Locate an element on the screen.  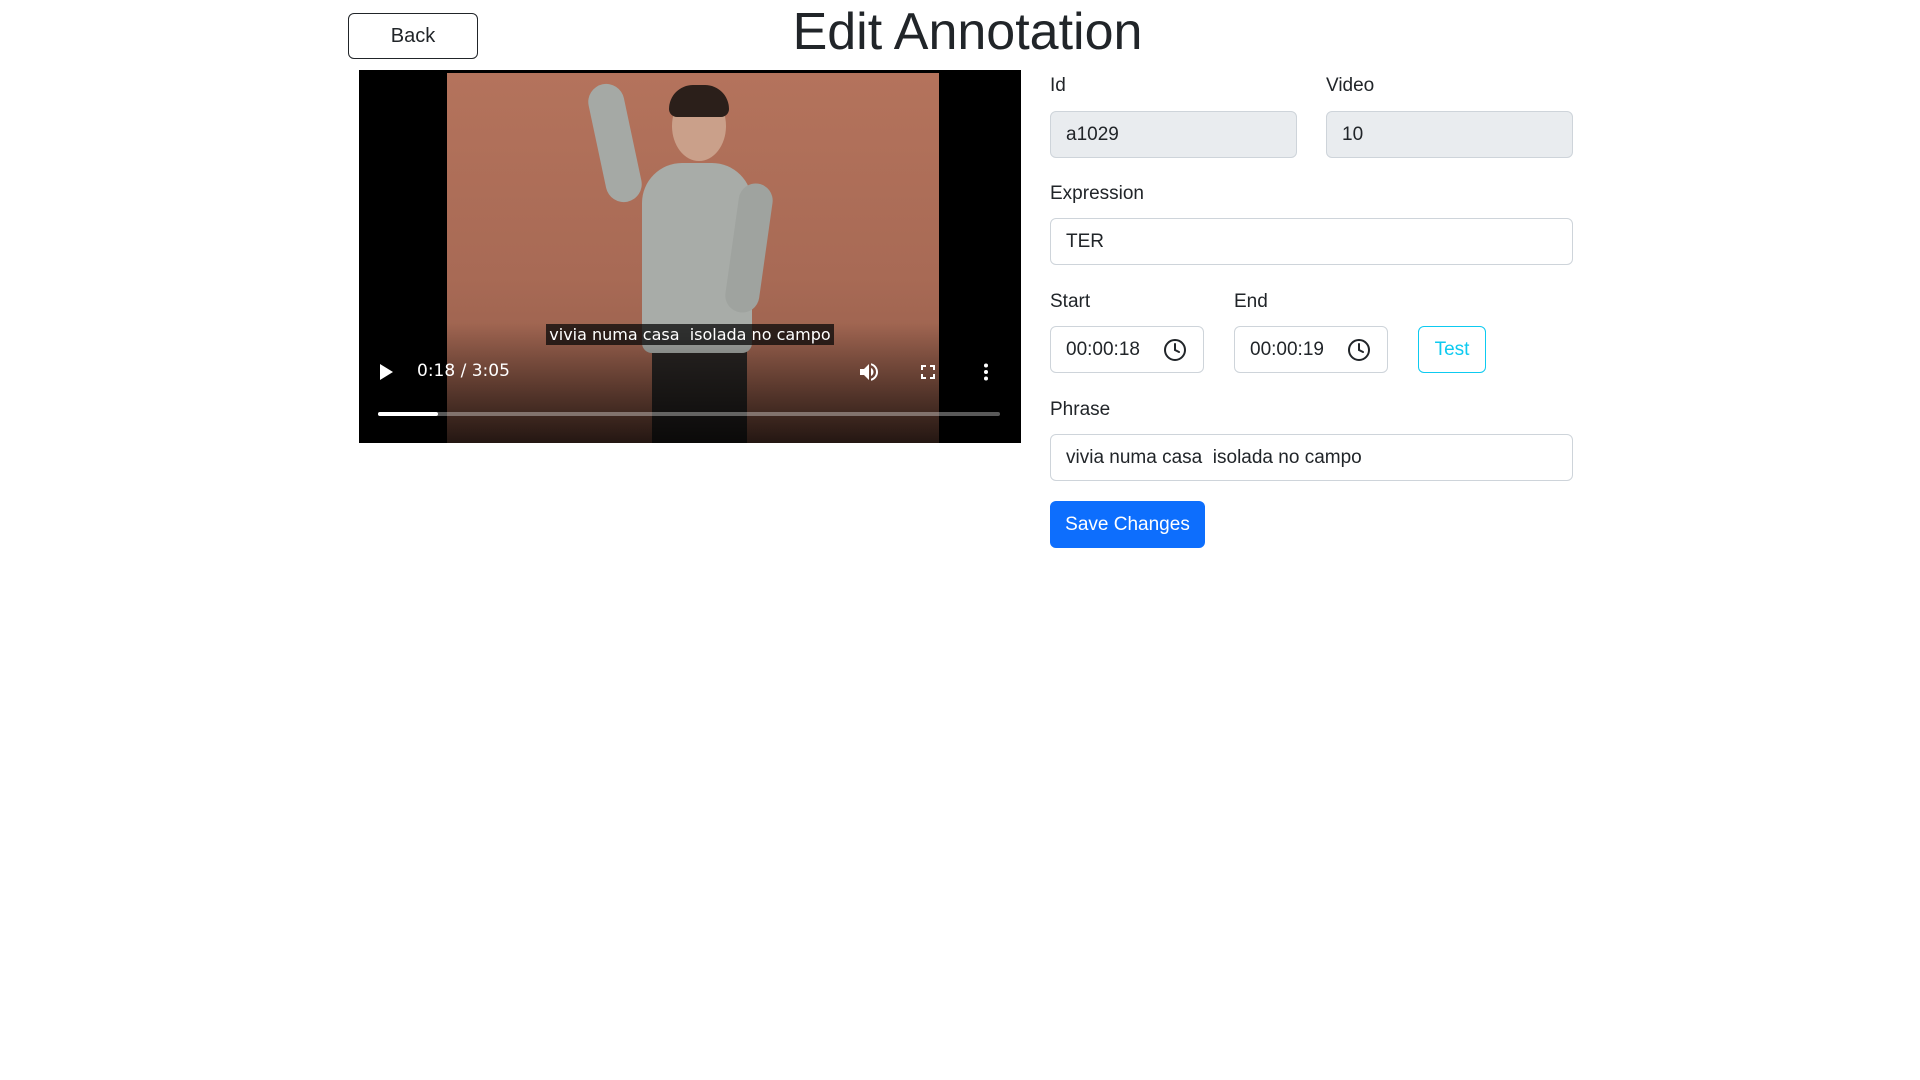
test-button: Test is located at coordinates (1452, 349).